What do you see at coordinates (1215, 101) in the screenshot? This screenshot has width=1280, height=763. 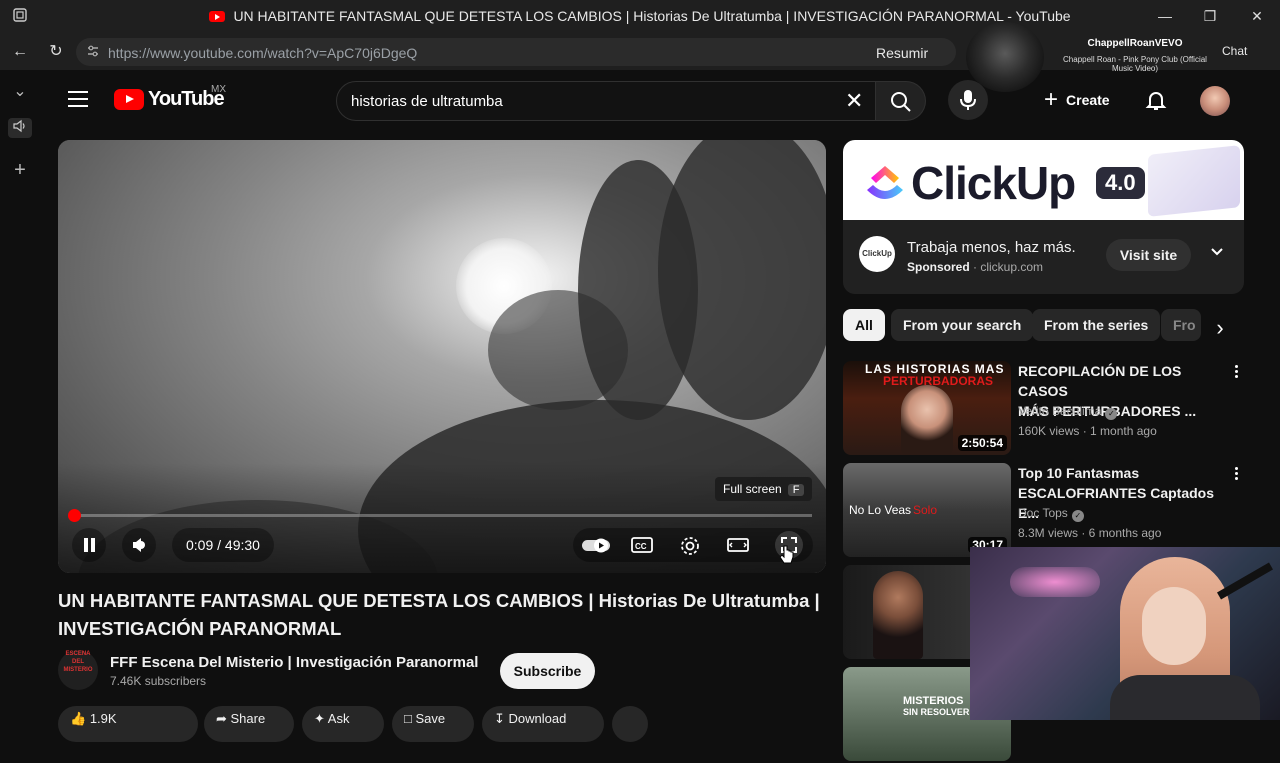 I see `account-avatar` at bounding box center [1215, 101].